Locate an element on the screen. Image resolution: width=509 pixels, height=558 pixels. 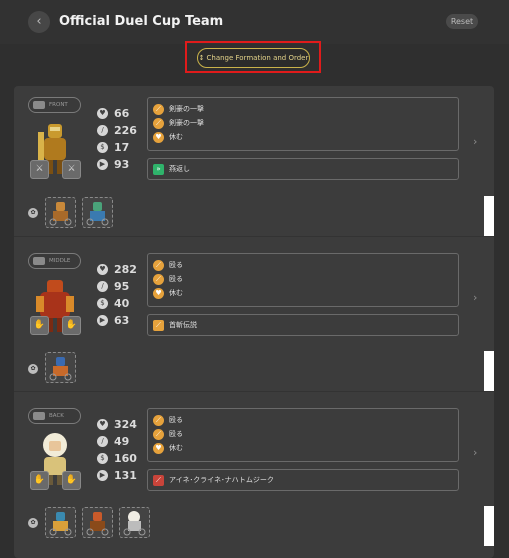
back-button: ‹ is located at coordinates (39, 22).